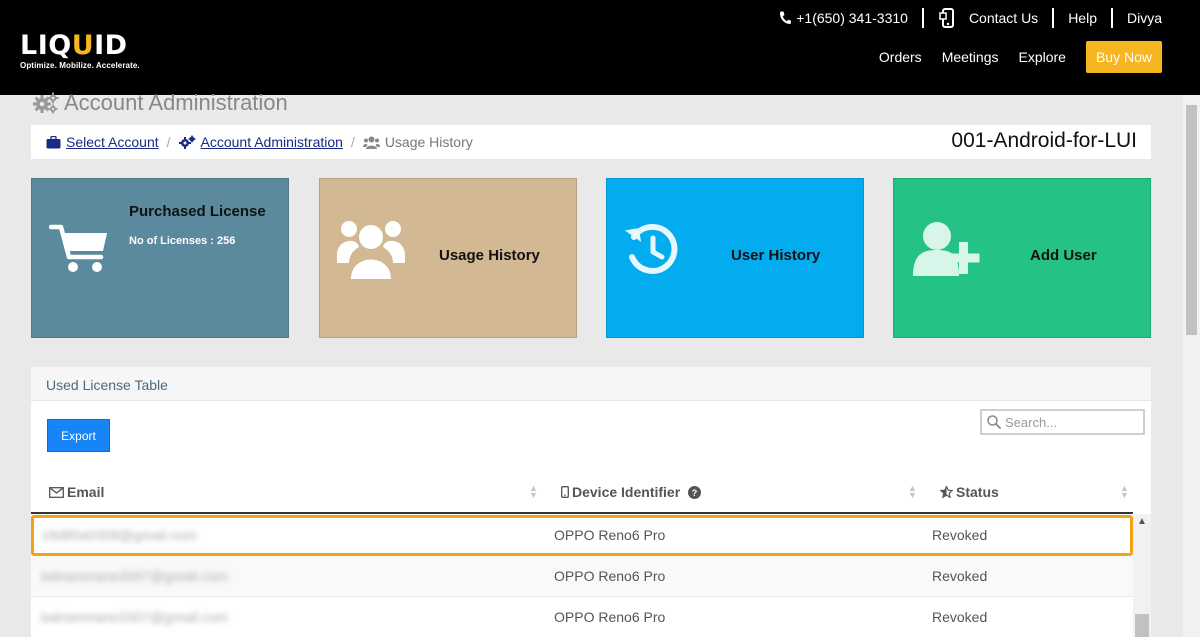  Describe the element at coordinates (946, 492) in the screenshot. I see `star-half-icon` at that location.